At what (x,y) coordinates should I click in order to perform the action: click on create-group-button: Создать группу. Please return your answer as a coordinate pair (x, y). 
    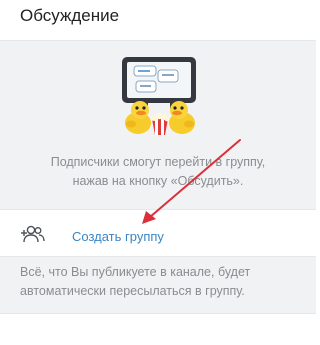
    Looking at the image, I should click on (158, 233).